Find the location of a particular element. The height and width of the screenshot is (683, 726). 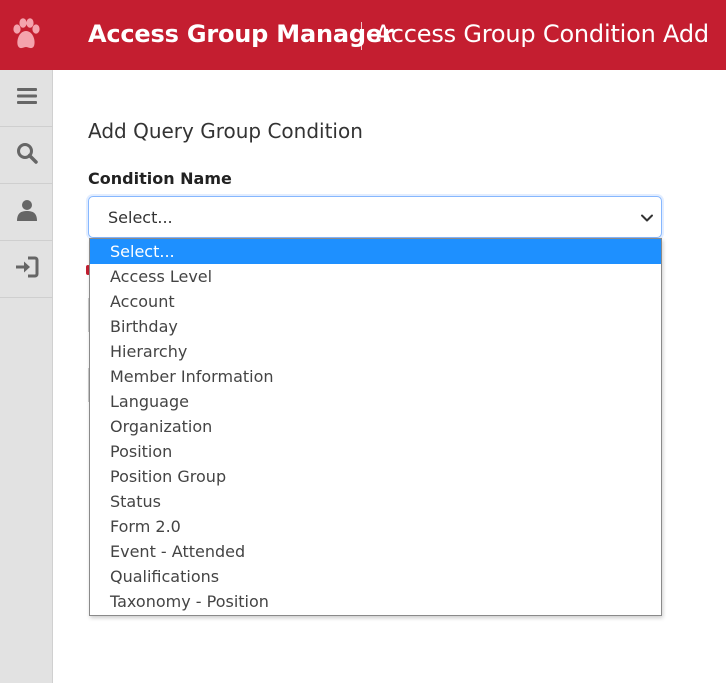

dropdown-option: Member Information is located at coordinates (375, 376).